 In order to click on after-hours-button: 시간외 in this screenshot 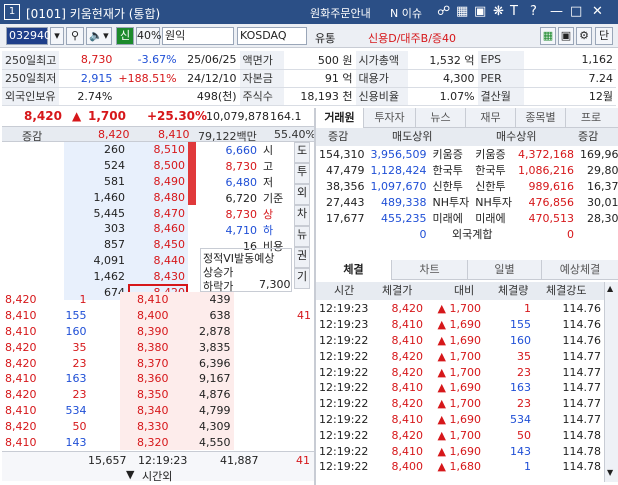, I will do `click(157, 476)`.